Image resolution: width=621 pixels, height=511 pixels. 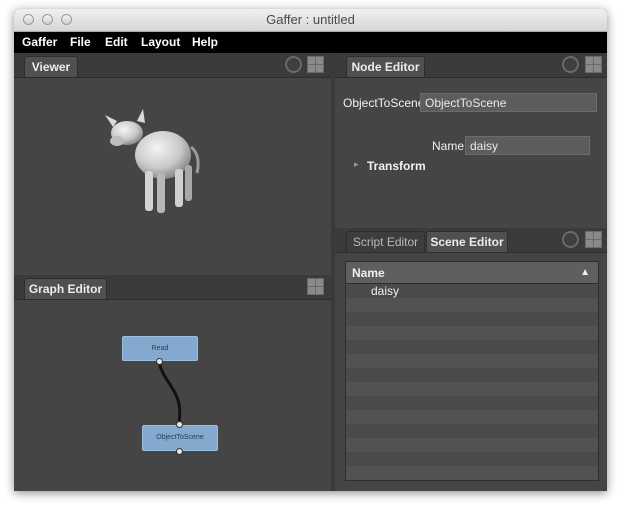 I want to click on menu-gaffer: Gaffer, so click(x=39, y=42).